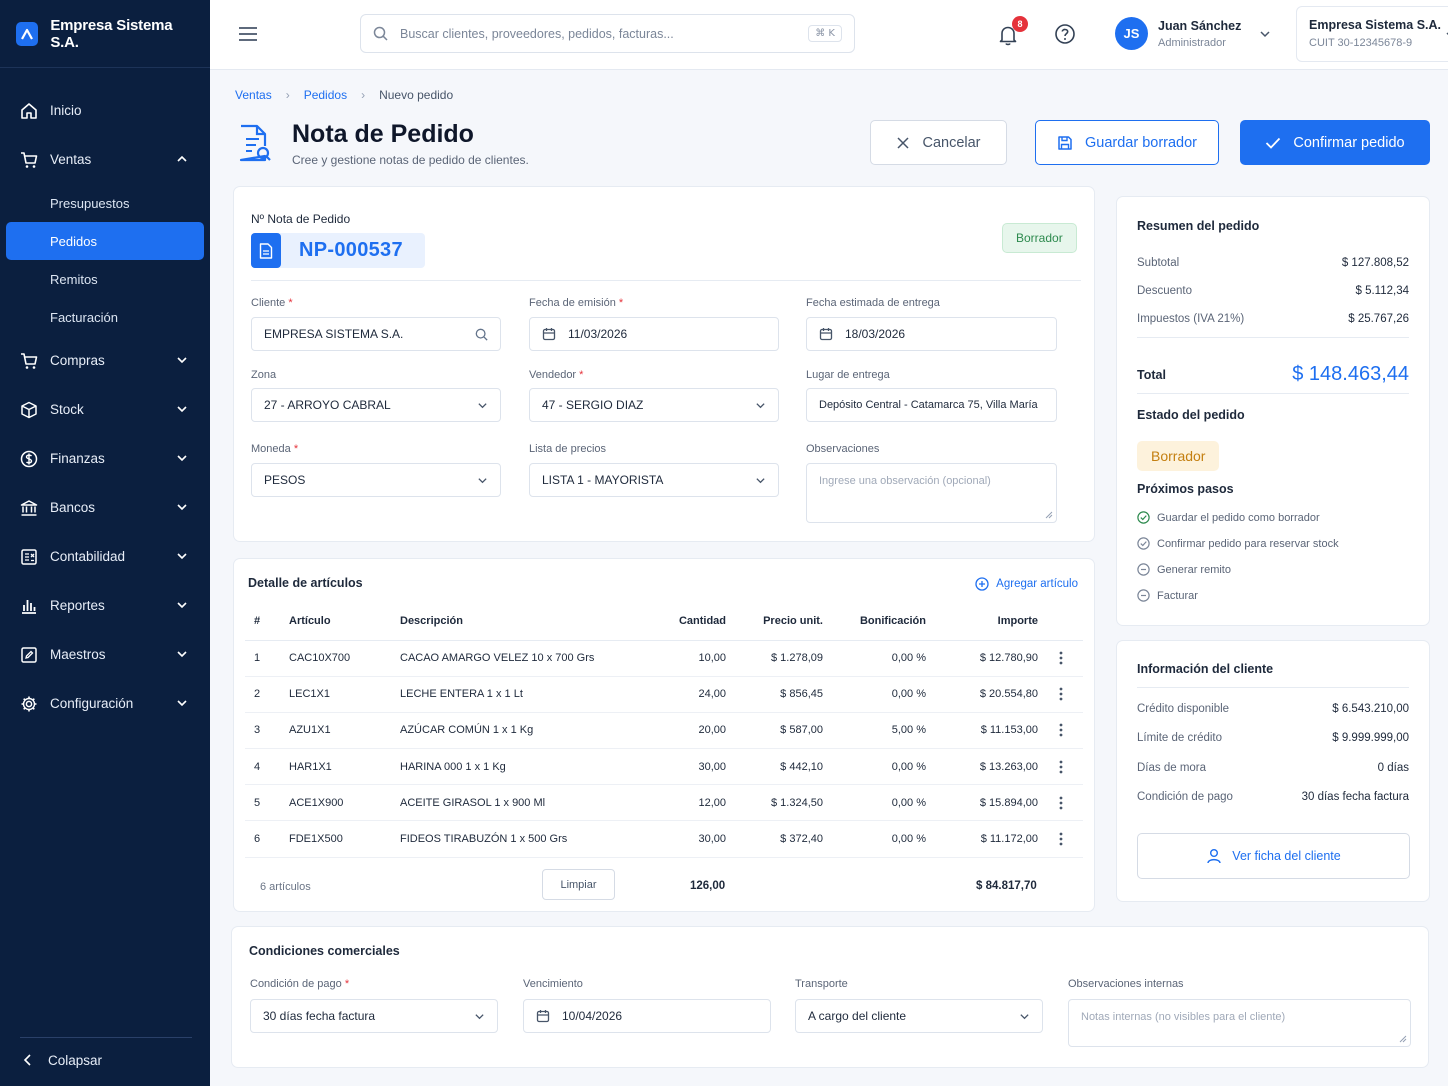 This screenshot has width=1448, height=1086. What do you see at coordinates (1039, 238) in the screenshot?
I see `status-badge: Borrador` at bounding box center [1039, 238].